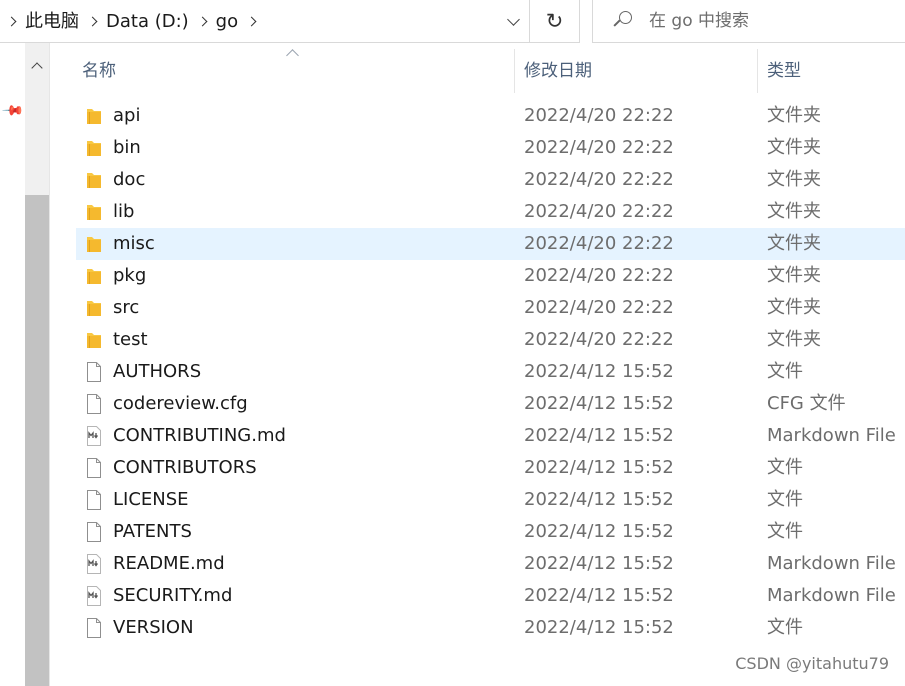  I want to click on address-history-dropdown, so click(513, 21).